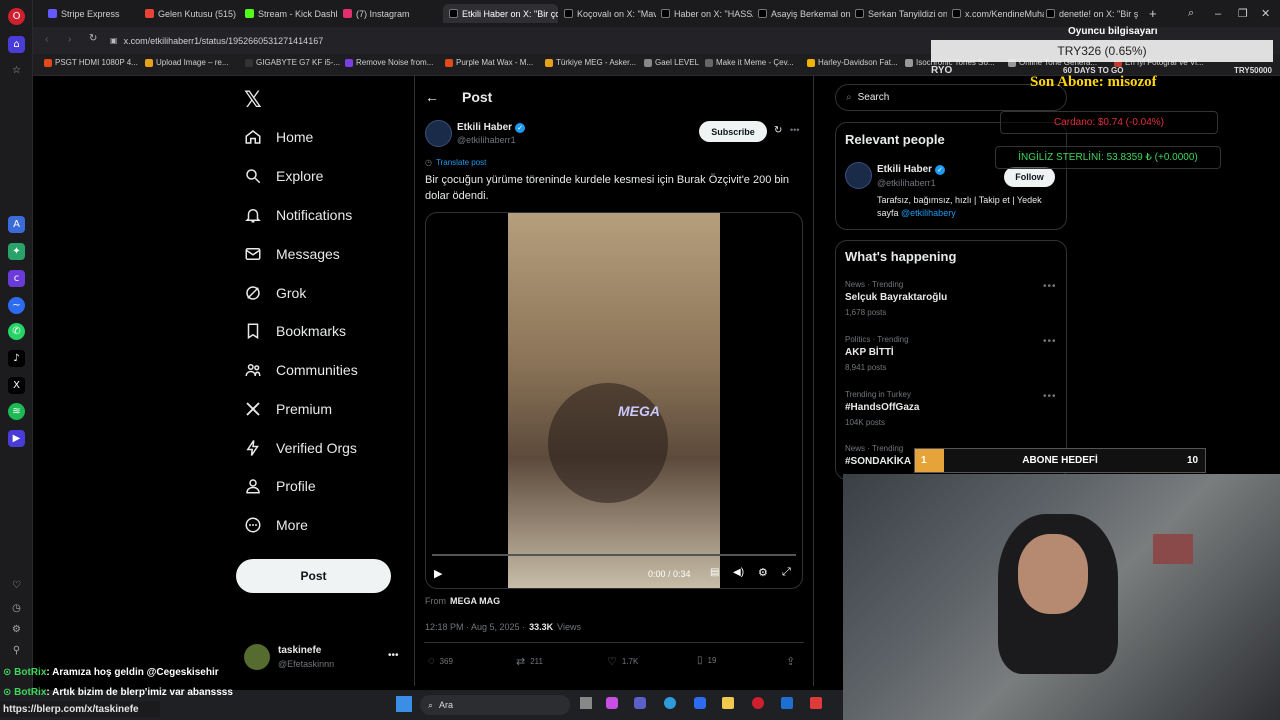 The image size is (1280, 720). What do you see at coordinates (671, 62) in the screenshot?
I see `bookmark: Gael LEVEL` at bounding box center [671, 62].